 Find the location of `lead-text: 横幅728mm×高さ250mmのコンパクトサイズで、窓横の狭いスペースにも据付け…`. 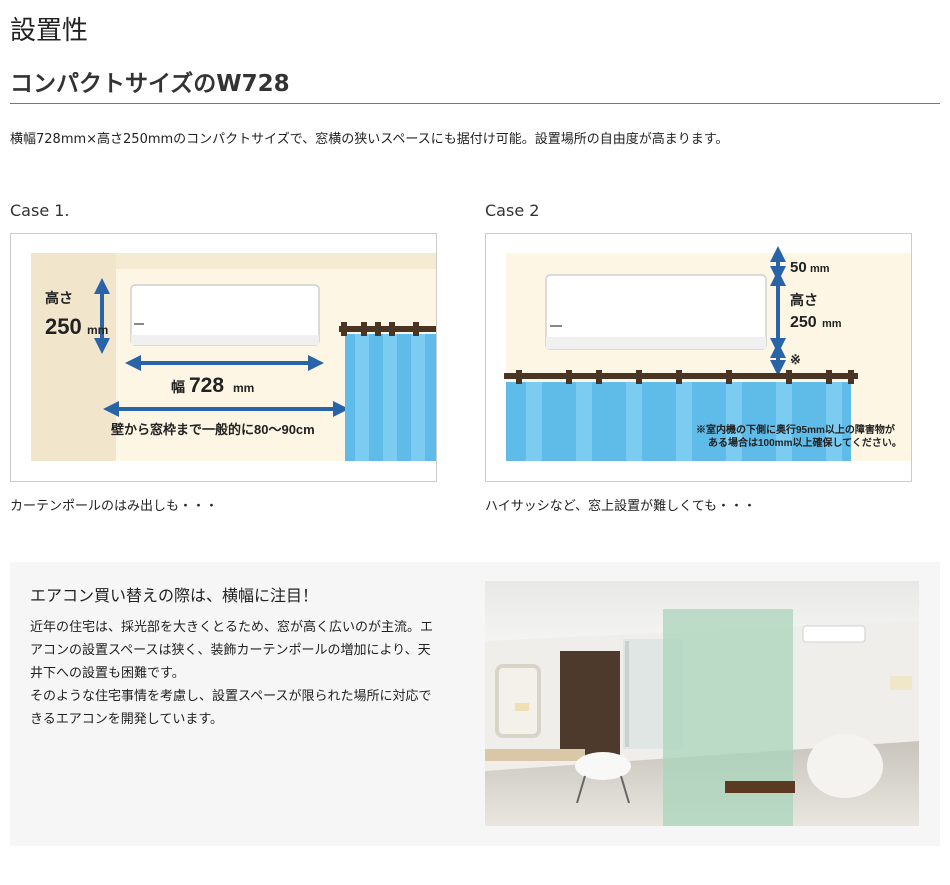

lead-text: 横幅728mm×高さ250mmのコンパクトサイズで、窓横の狭いスペースにも据付け… is located at coordinates (369, 139).